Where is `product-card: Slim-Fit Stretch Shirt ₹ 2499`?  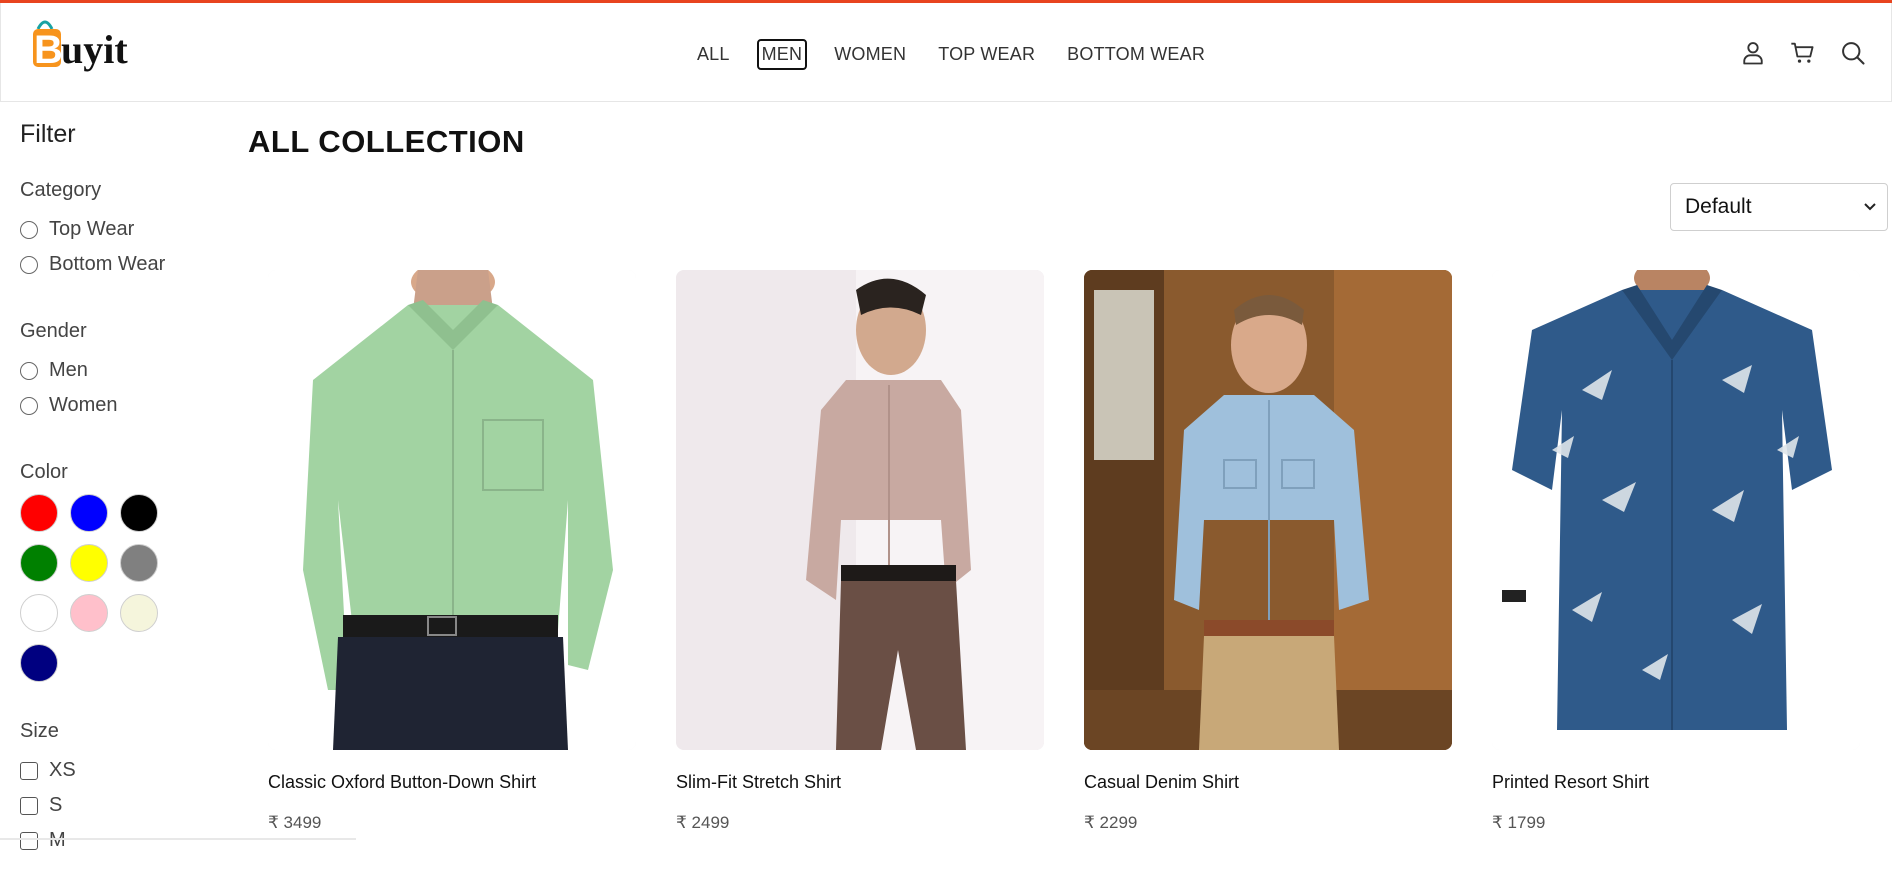 product-card: Slim-Fit Stretch Shirt ₹ 2499 is located at coordinates (860, 551).